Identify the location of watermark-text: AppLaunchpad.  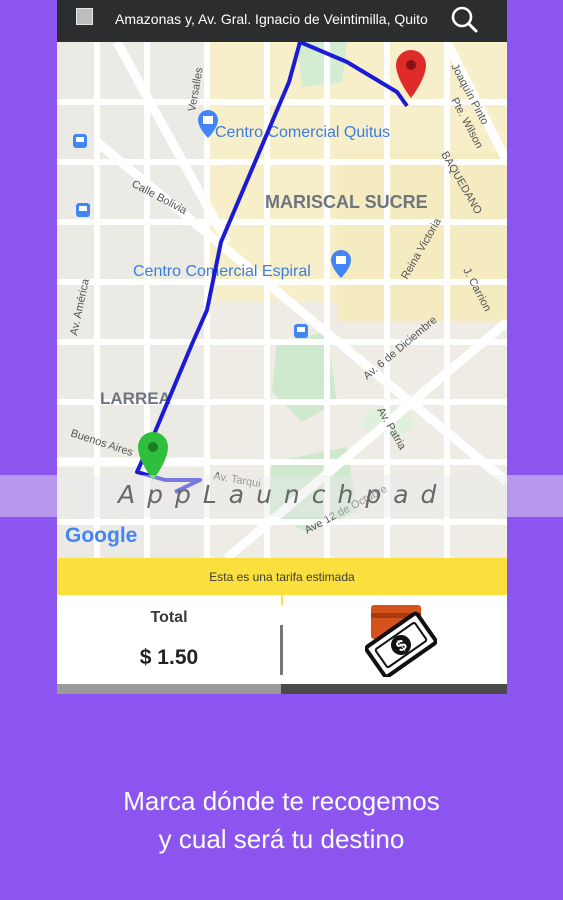
(283, 494).